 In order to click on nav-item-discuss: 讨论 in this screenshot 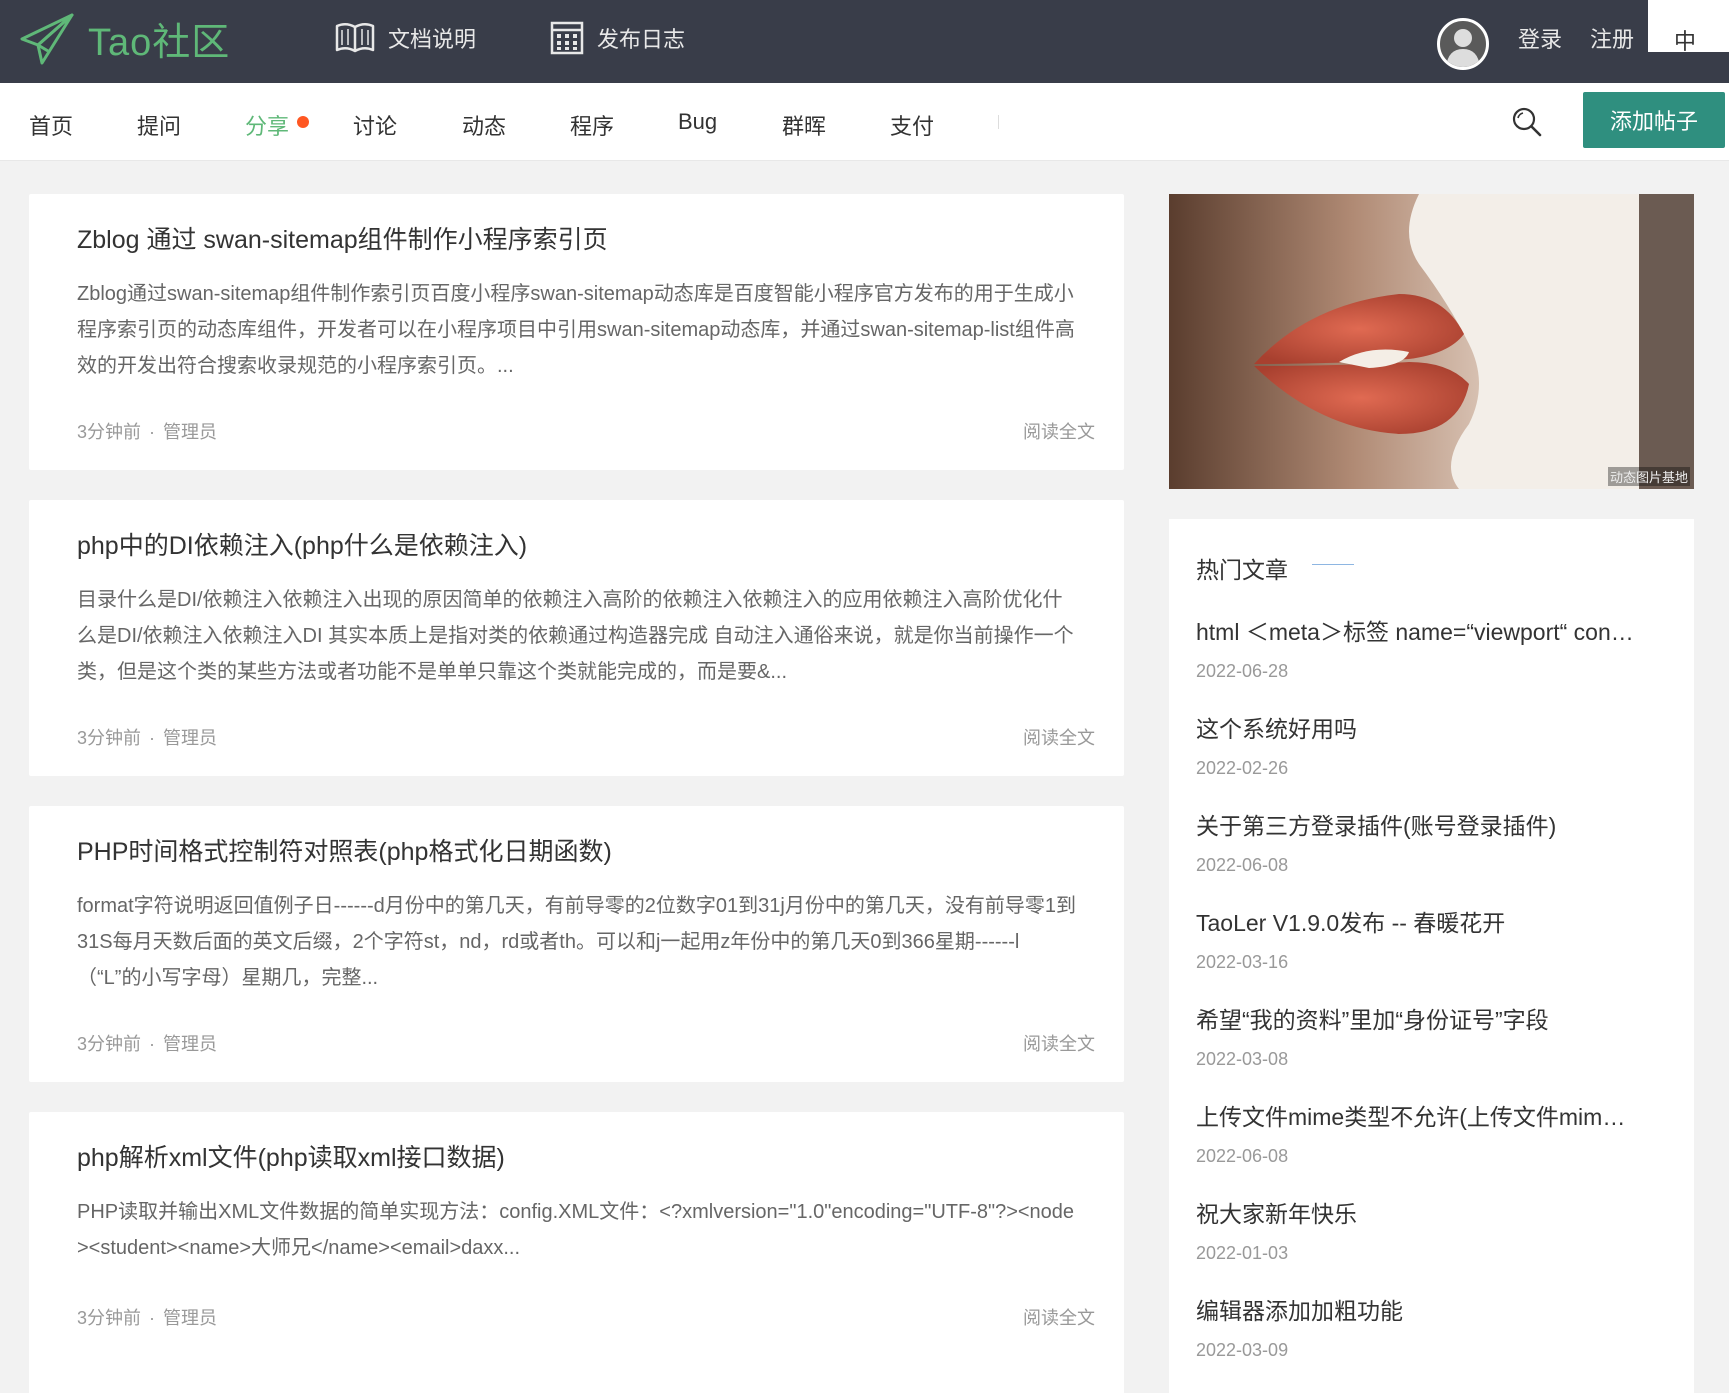, I will do `click(375, 125)`.